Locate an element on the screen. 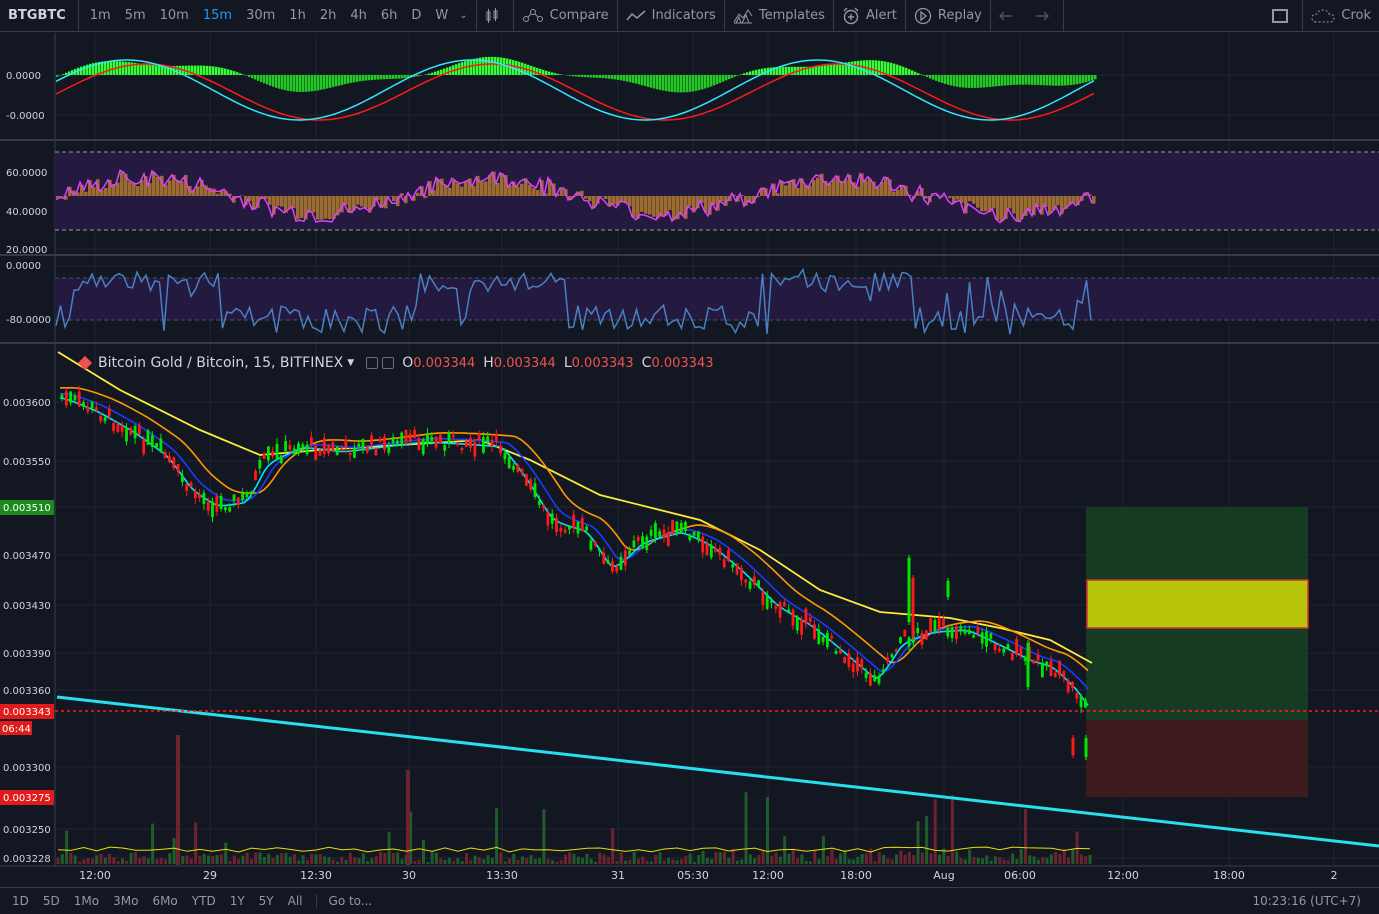  settings-icon is located at coordinates (388, 363).